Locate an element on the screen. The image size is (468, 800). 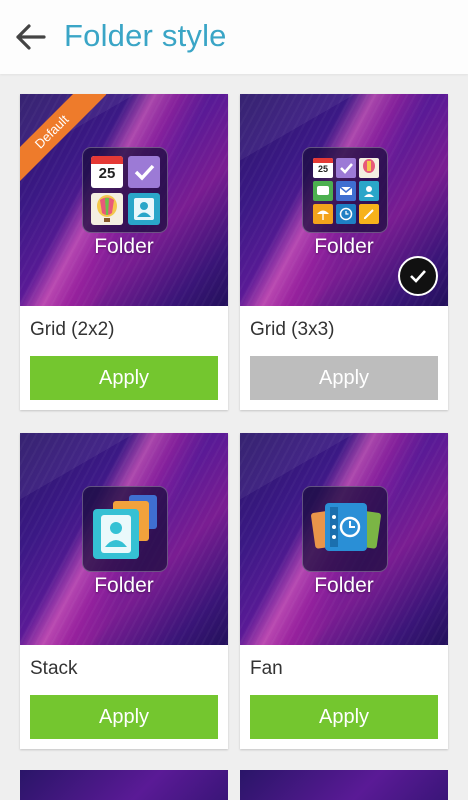
style-name: Stack is located at coordinates (54, 668).